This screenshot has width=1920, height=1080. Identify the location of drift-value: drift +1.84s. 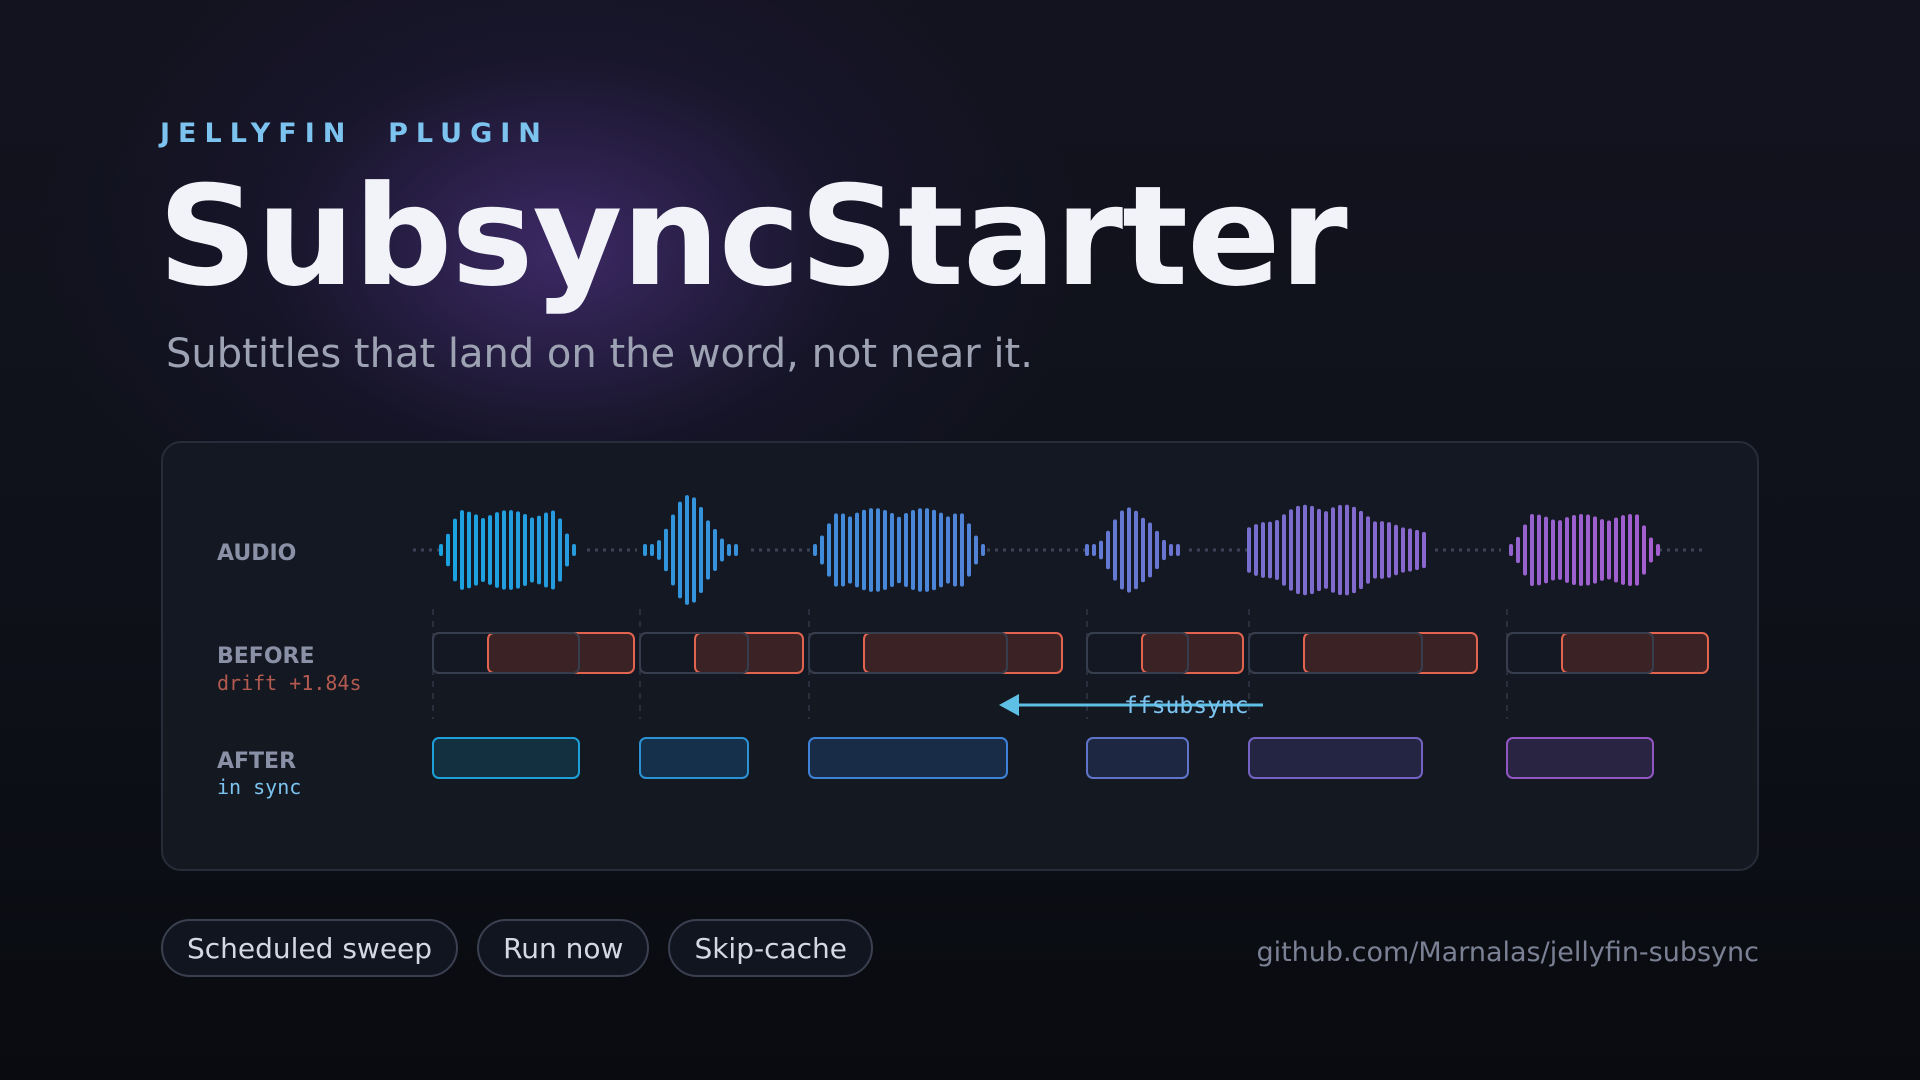
(289, 683).